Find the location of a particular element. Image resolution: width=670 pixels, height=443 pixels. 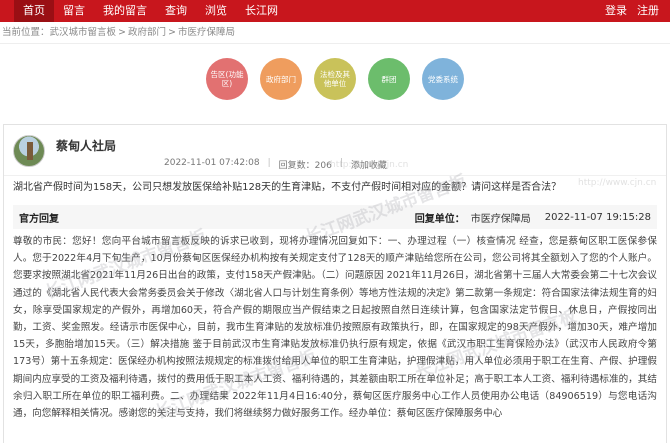

breadcrumb-item-bureau: 市医疗保障局 is located at coordinates (206, 32).